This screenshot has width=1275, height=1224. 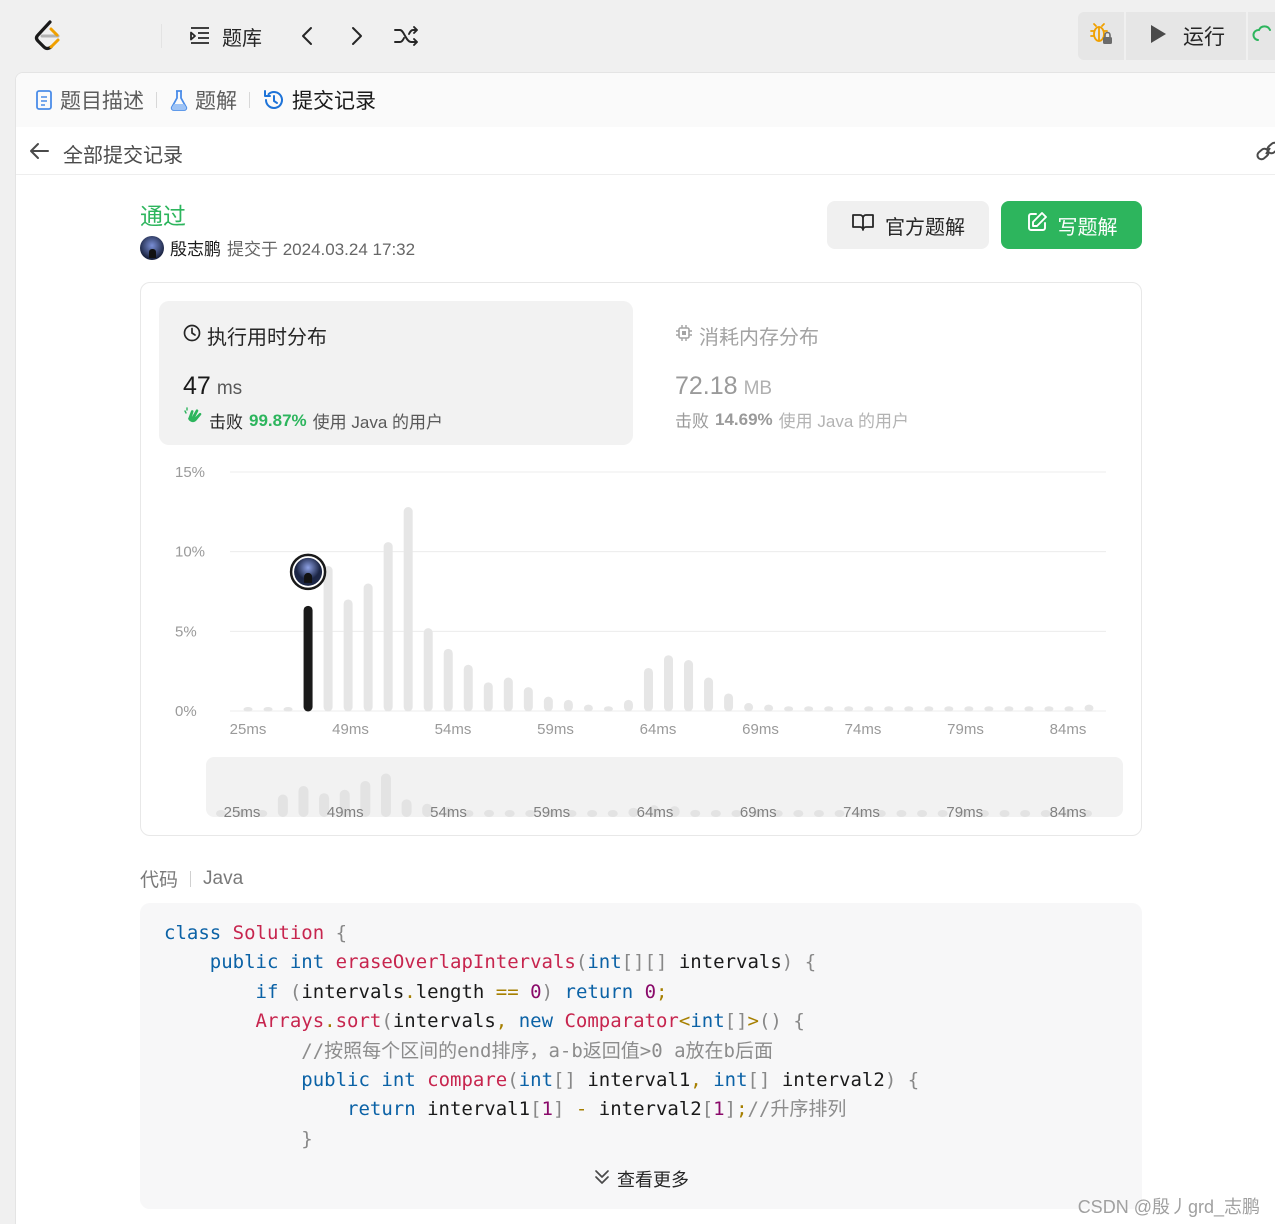 What do you see at coordinates (48, 36) in the screenshot?
I see `leetcode-logo-icon` at bounding box center [48, 36].